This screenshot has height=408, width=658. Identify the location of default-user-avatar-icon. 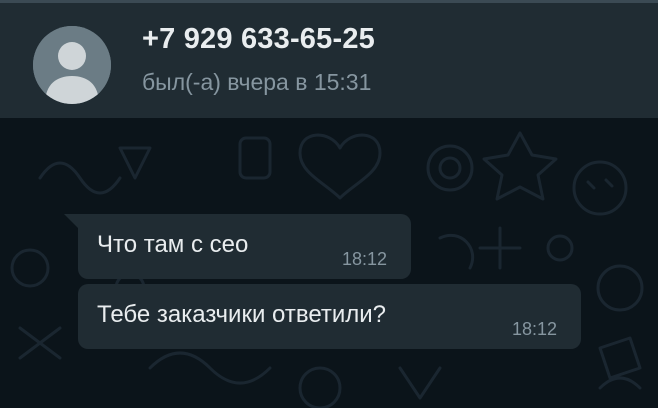
(72, 65).